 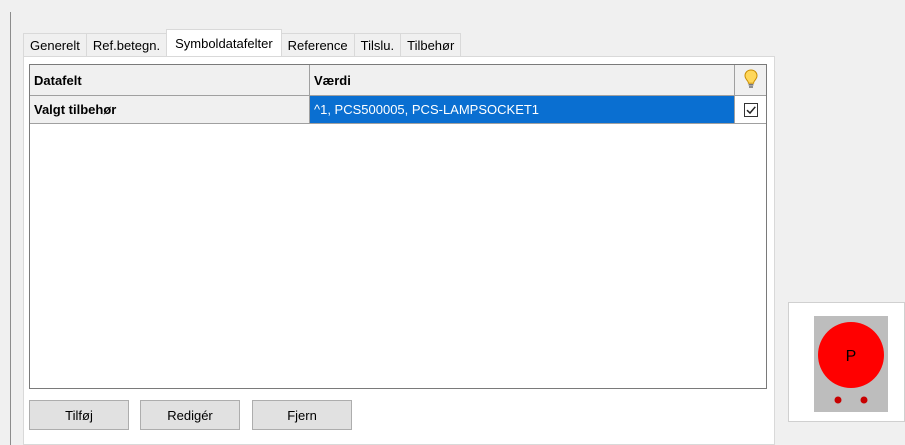 What do you see at coordinates (851, 356) in the screenshot?
I see `symbol-letter: P` at bounding box center [851, 356].